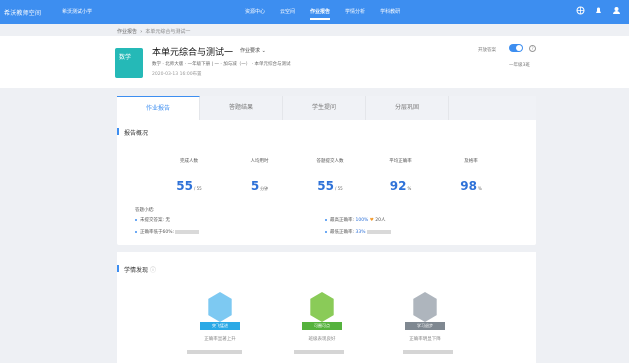 The width and height of the screenshot is (629, 363). I want to click on stat-label: 平均正确率, so click(400, 161).